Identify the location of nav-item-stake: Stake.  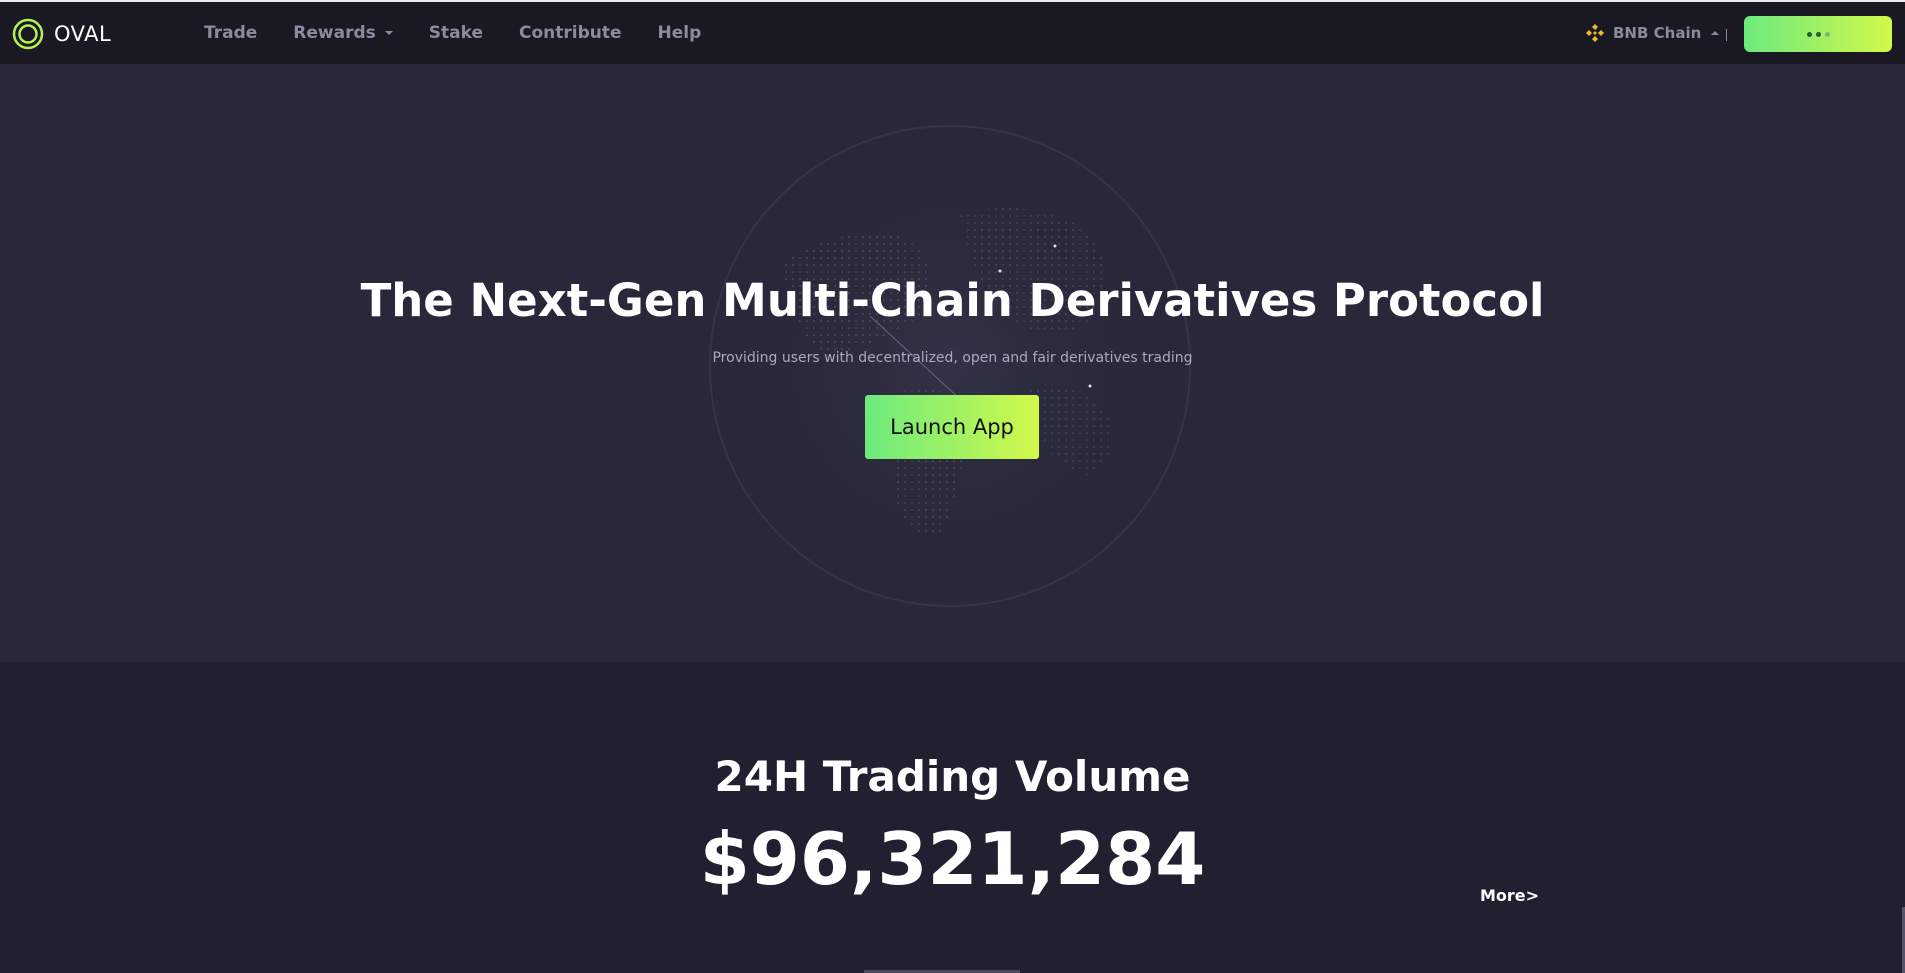
(456, 33).